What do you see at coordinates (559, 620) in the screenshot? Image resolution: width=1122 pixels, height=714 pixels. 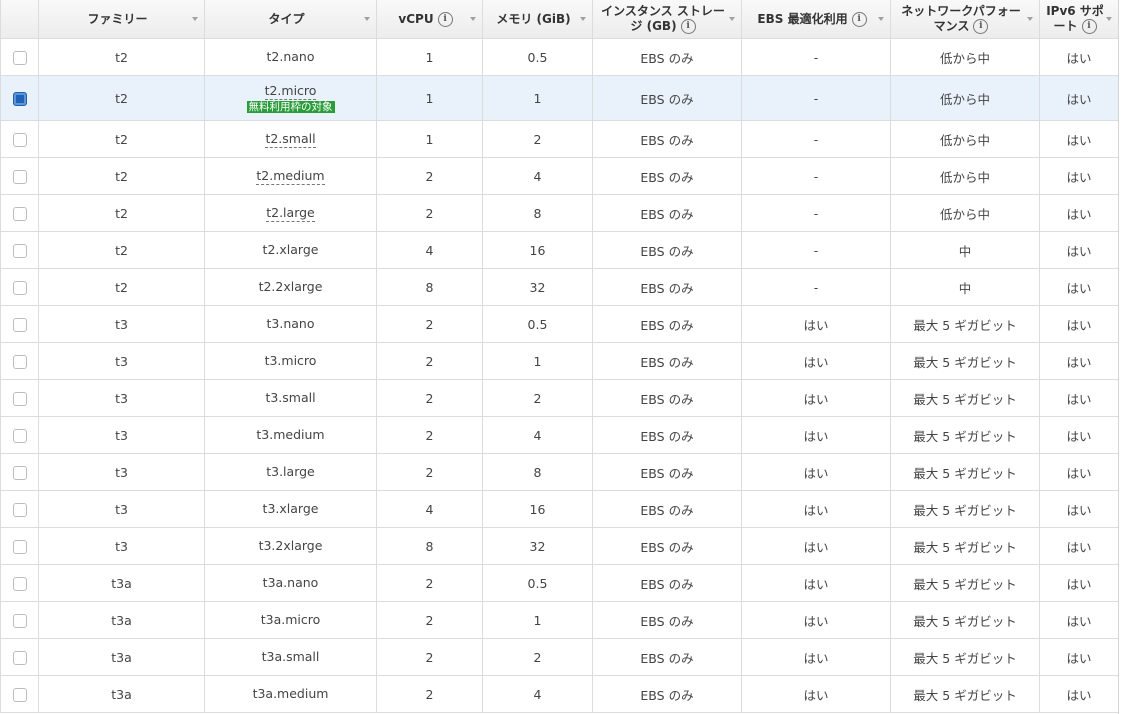 I see `table-row: t3a t3a.micro 2 1 EBS のみ はい 最大 5 ギガビット はい` at bounding box center [559, 620].